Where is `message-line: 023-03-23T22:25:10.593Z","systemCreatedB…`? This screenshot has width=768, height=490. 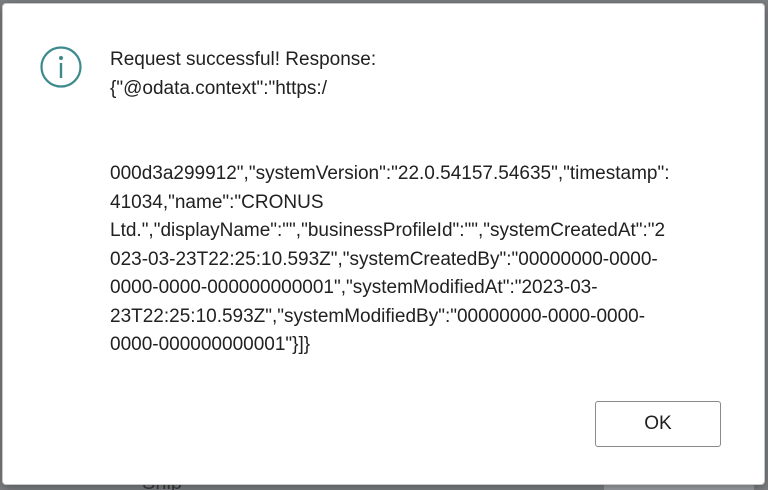 message-line: 023-03-23T22:25:10.593Z","systemCreatedB… is located at coordinates (384, 259).